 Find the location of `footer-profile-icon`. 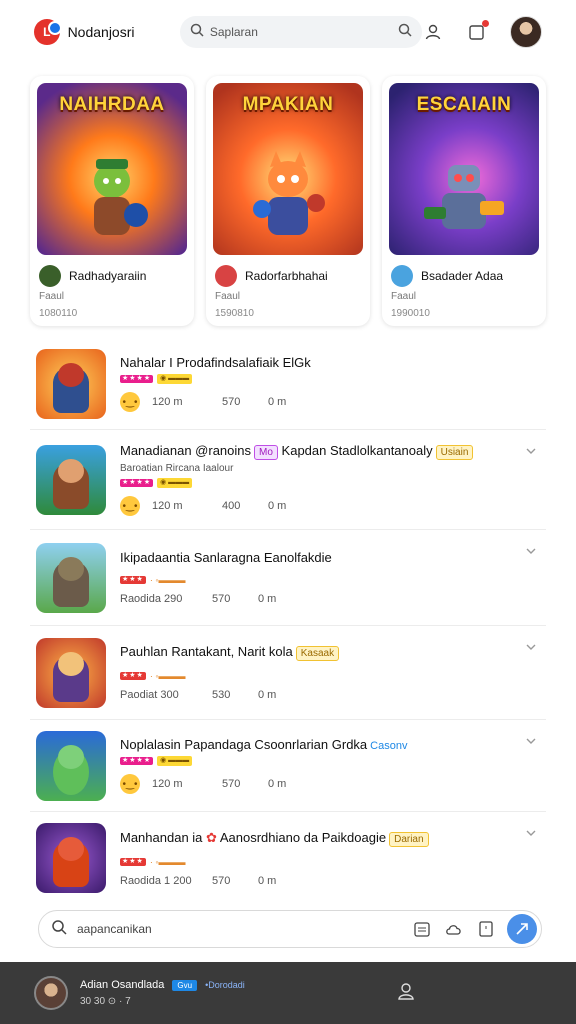

footer-profile-icon is located at coordinates (406, 993).